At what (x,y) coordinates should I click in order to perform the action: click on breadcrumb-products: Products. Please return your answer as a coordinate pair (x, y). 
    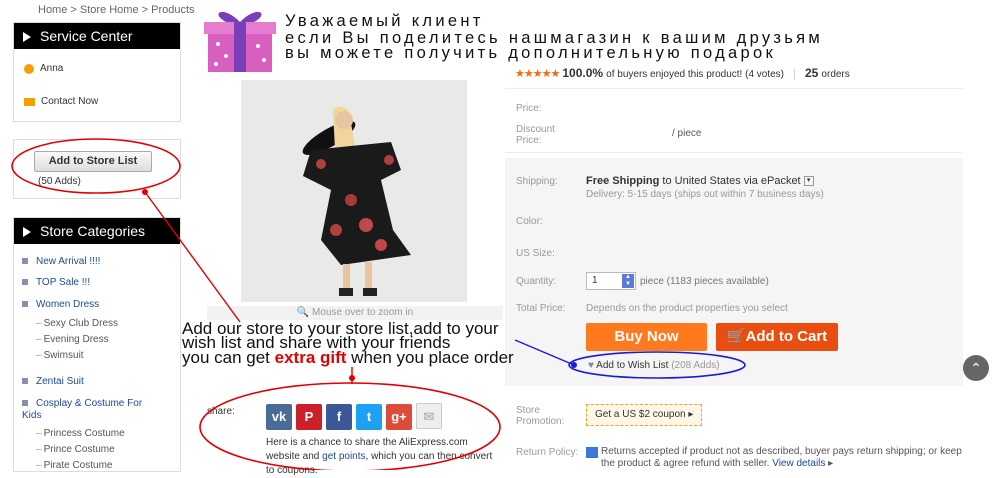
    Looking at the image, I should click on (172, 10).